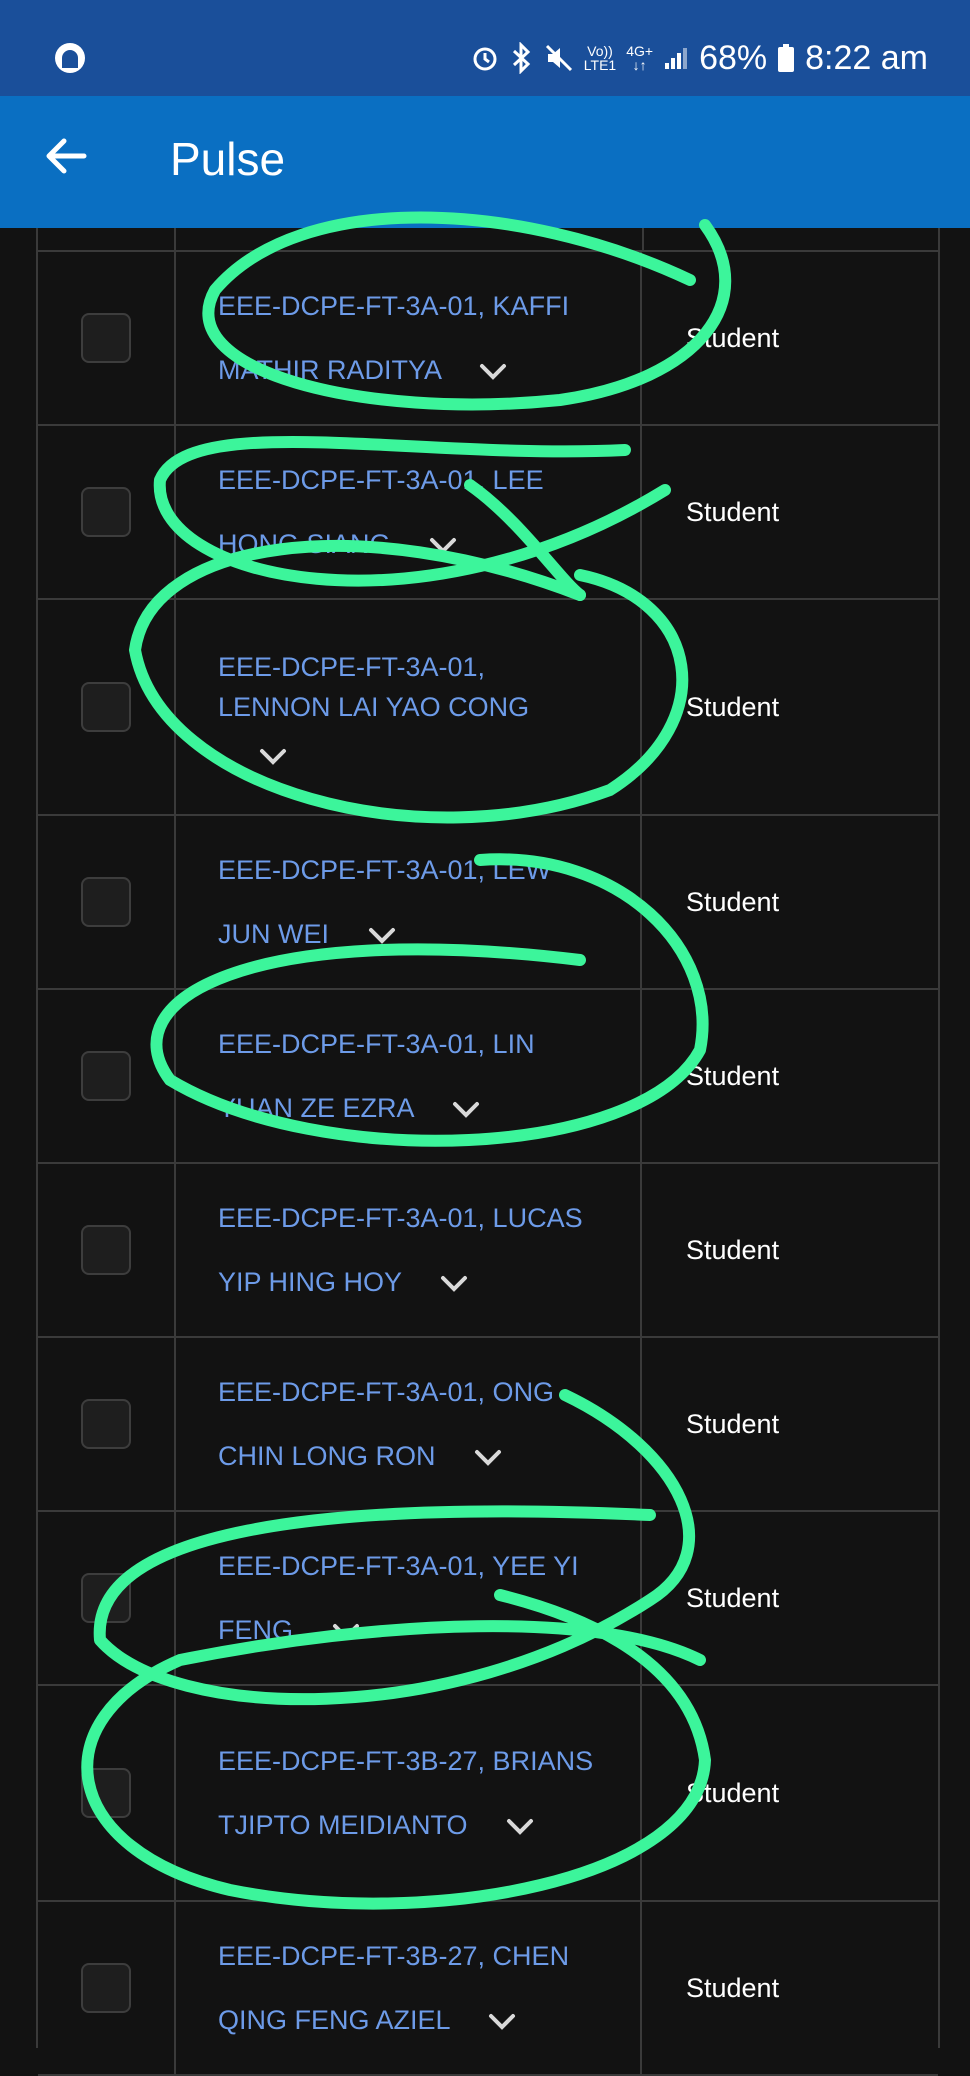  What do you see at coordinates (488, 240) in the screenshot?
I see `table-top-sliver` at bounding box center [488, 240].